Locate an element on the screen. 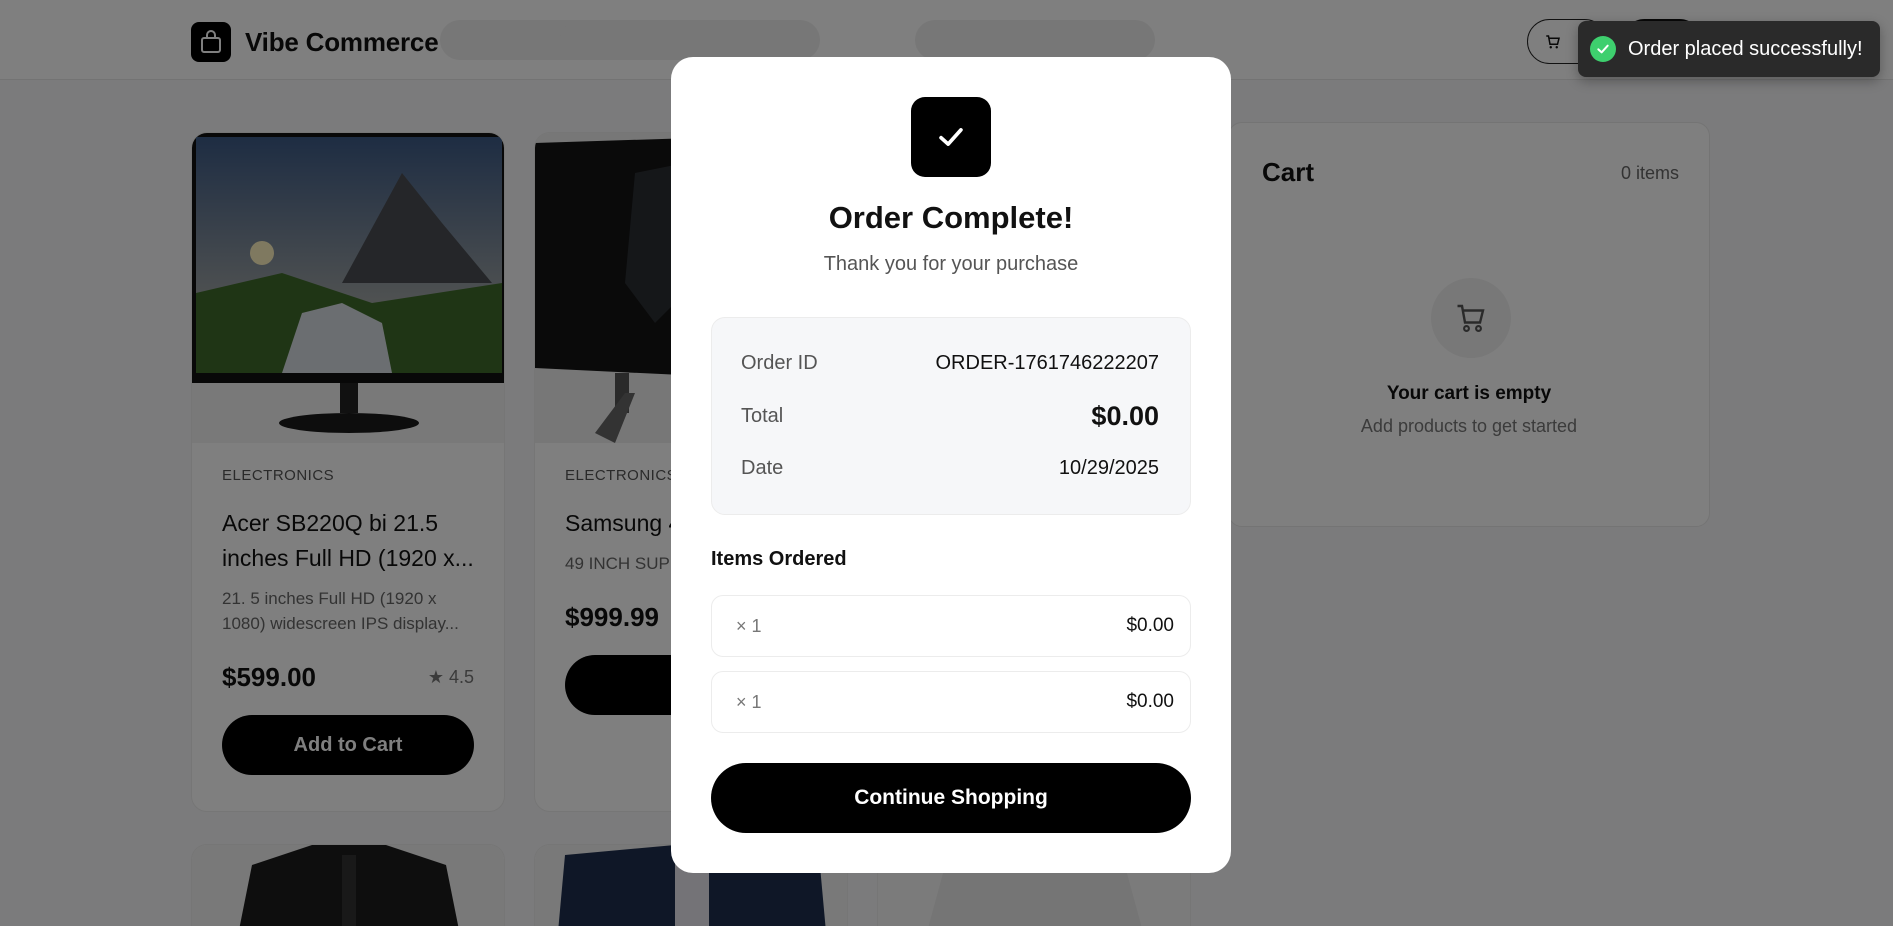  total-value: $0.00 is located at coordinates (1125, 416).